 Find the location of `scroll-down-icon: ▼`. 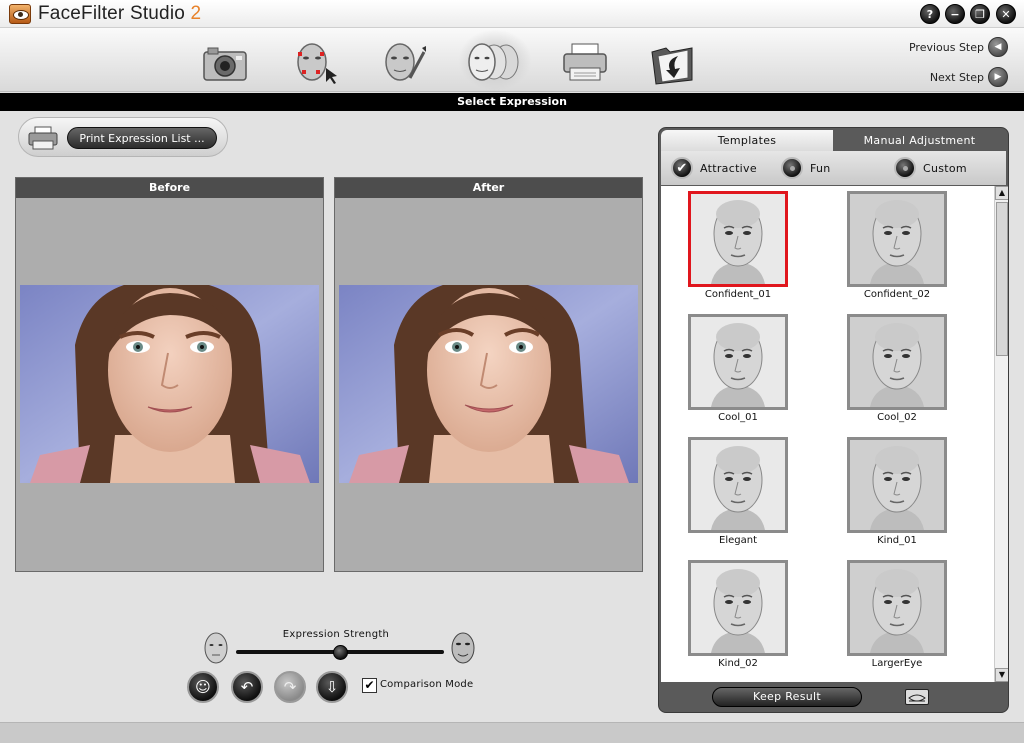

scroll-down-icon: ▼ is located at coordinates (1001, 675).